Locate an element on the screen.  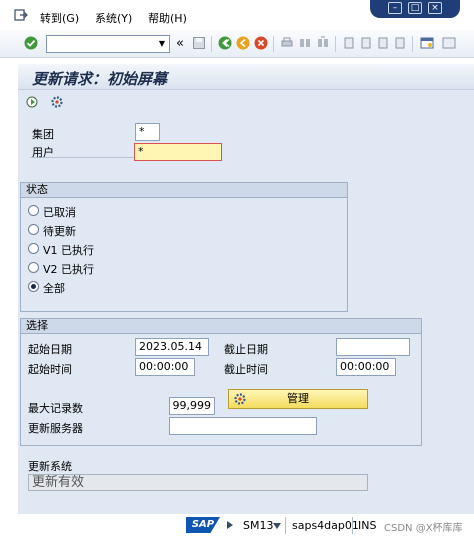
command-field is located at coordinates (108, 44).